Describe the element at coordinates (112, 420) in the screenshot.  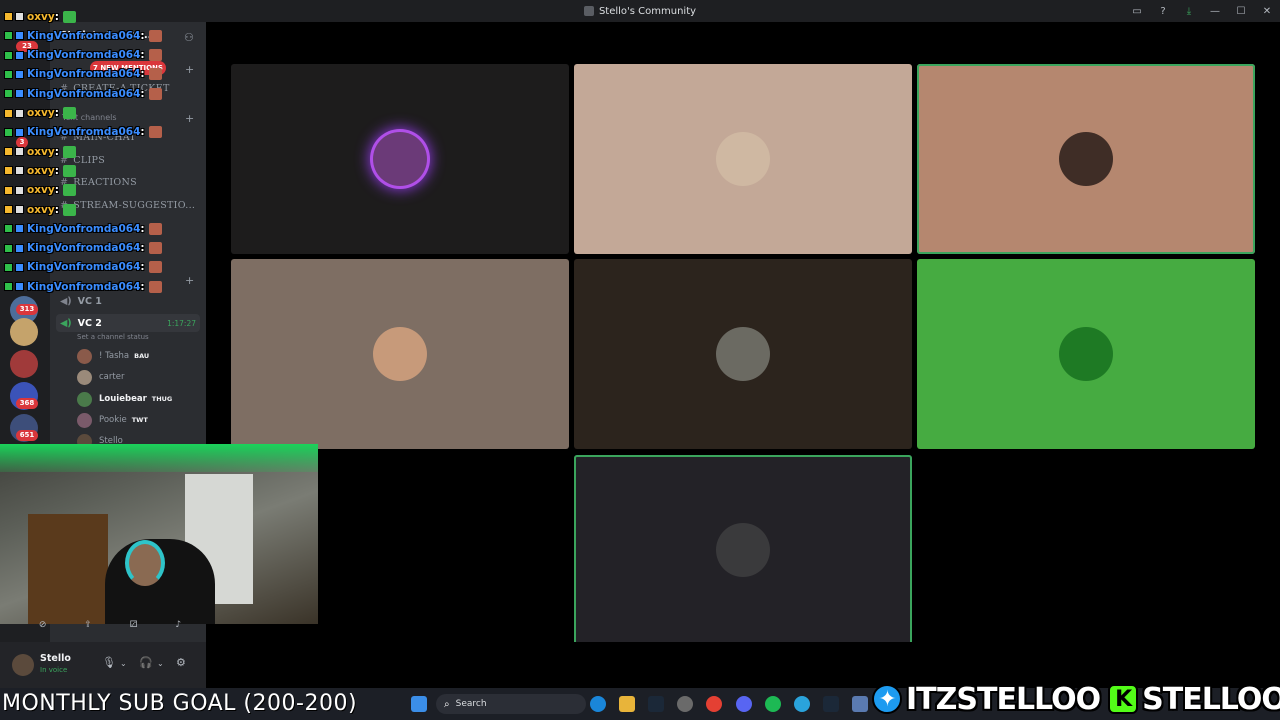
I see `voice-member: Pookie TWT` at that location.